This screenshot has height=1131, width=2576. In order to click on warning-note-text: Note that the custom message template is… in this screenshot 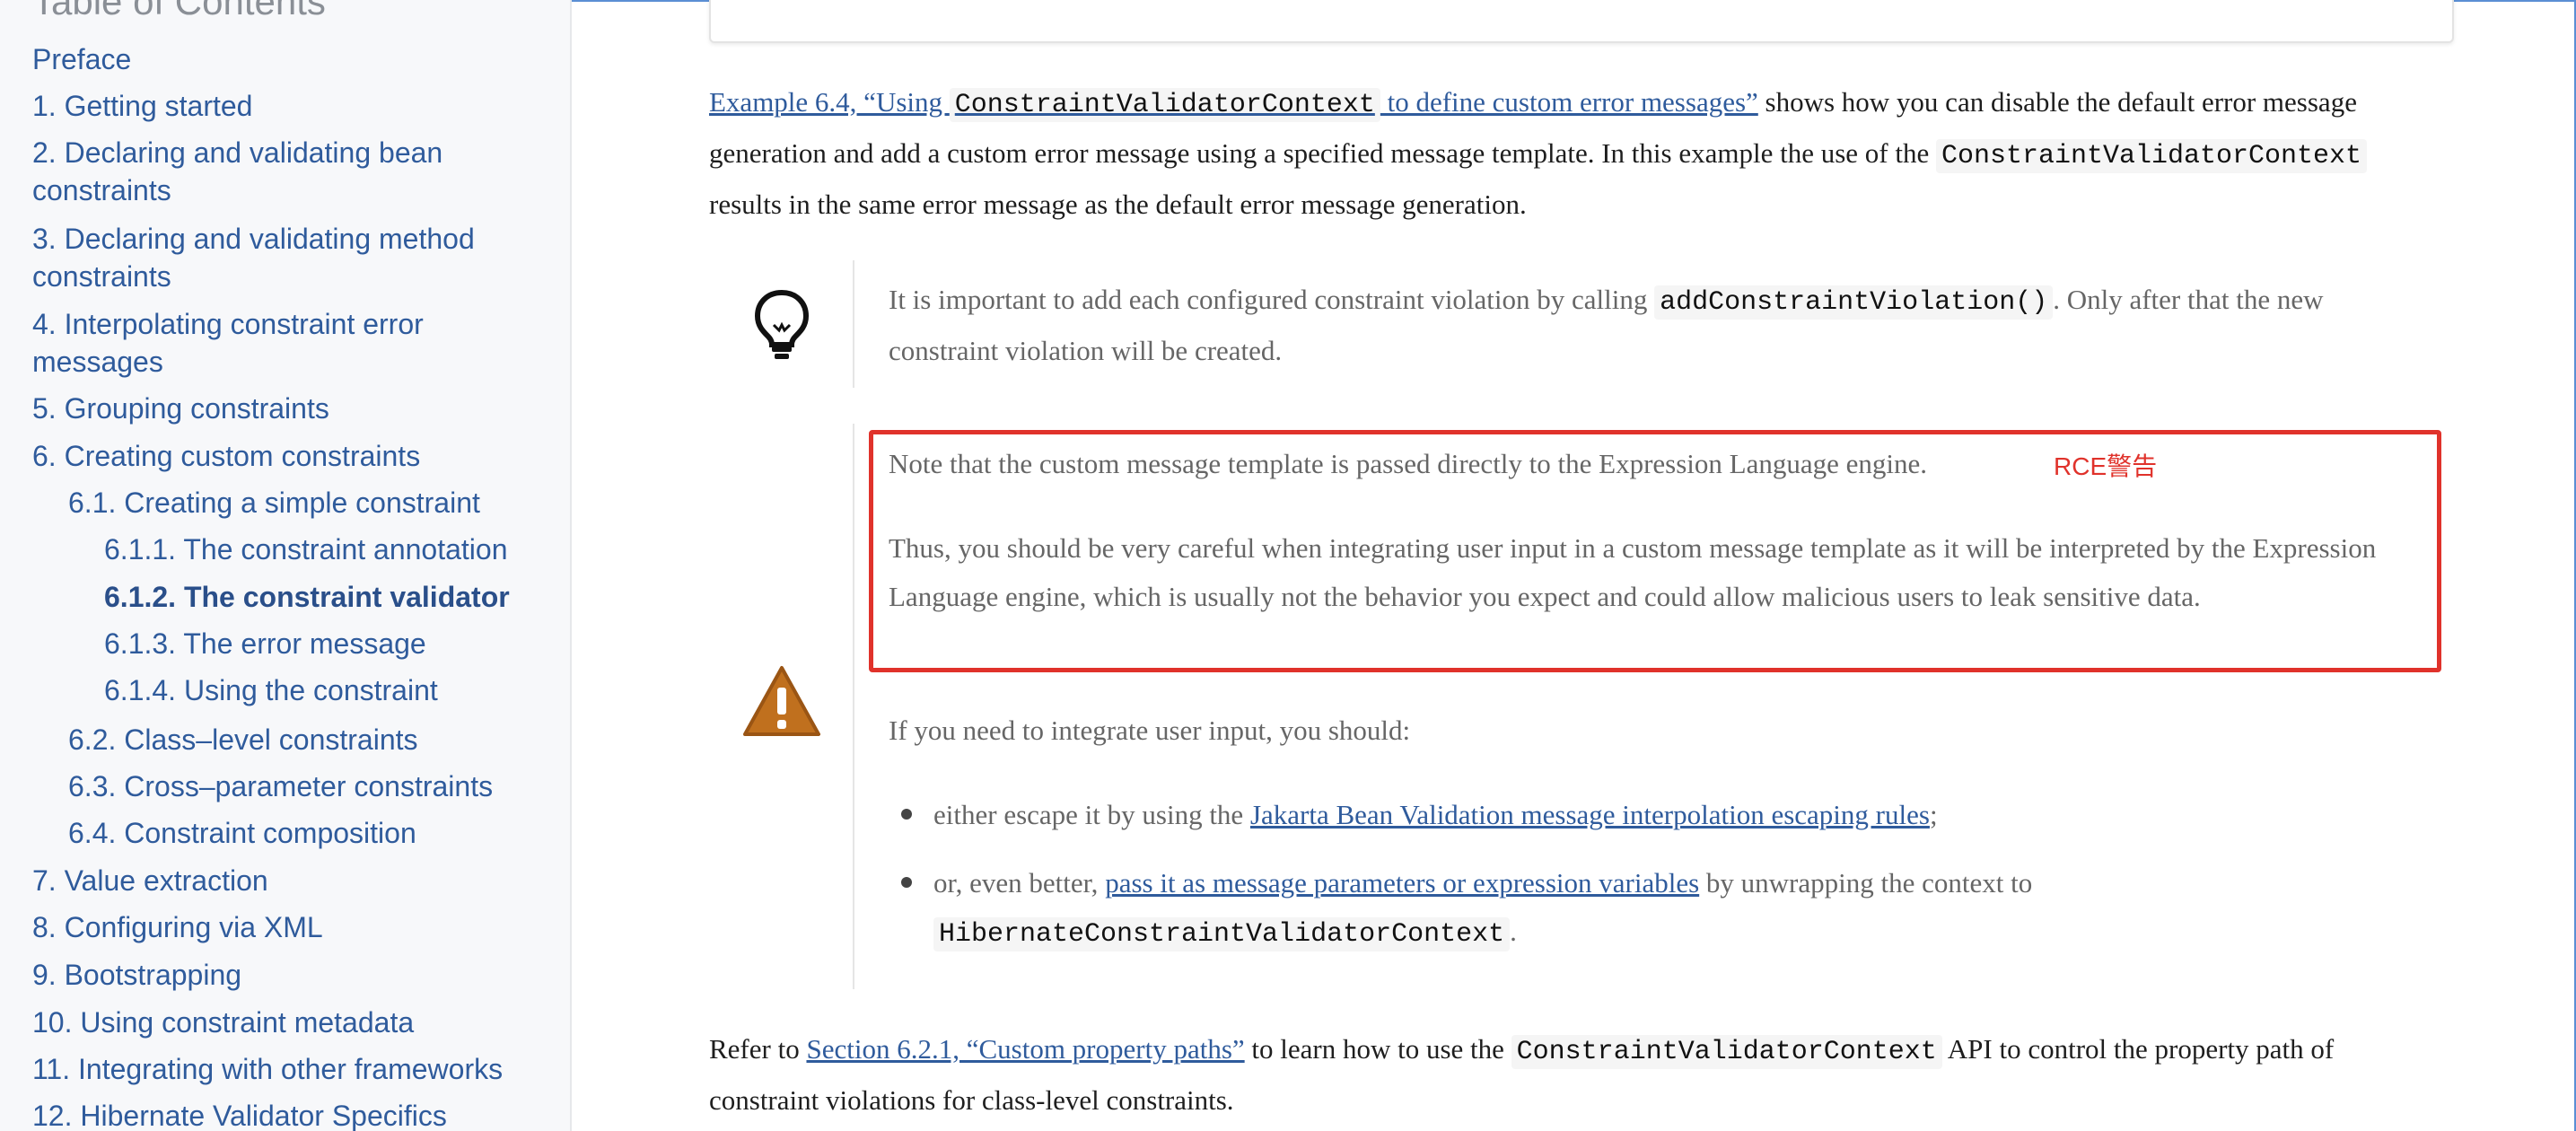, I will do `click(1408, 463)`.